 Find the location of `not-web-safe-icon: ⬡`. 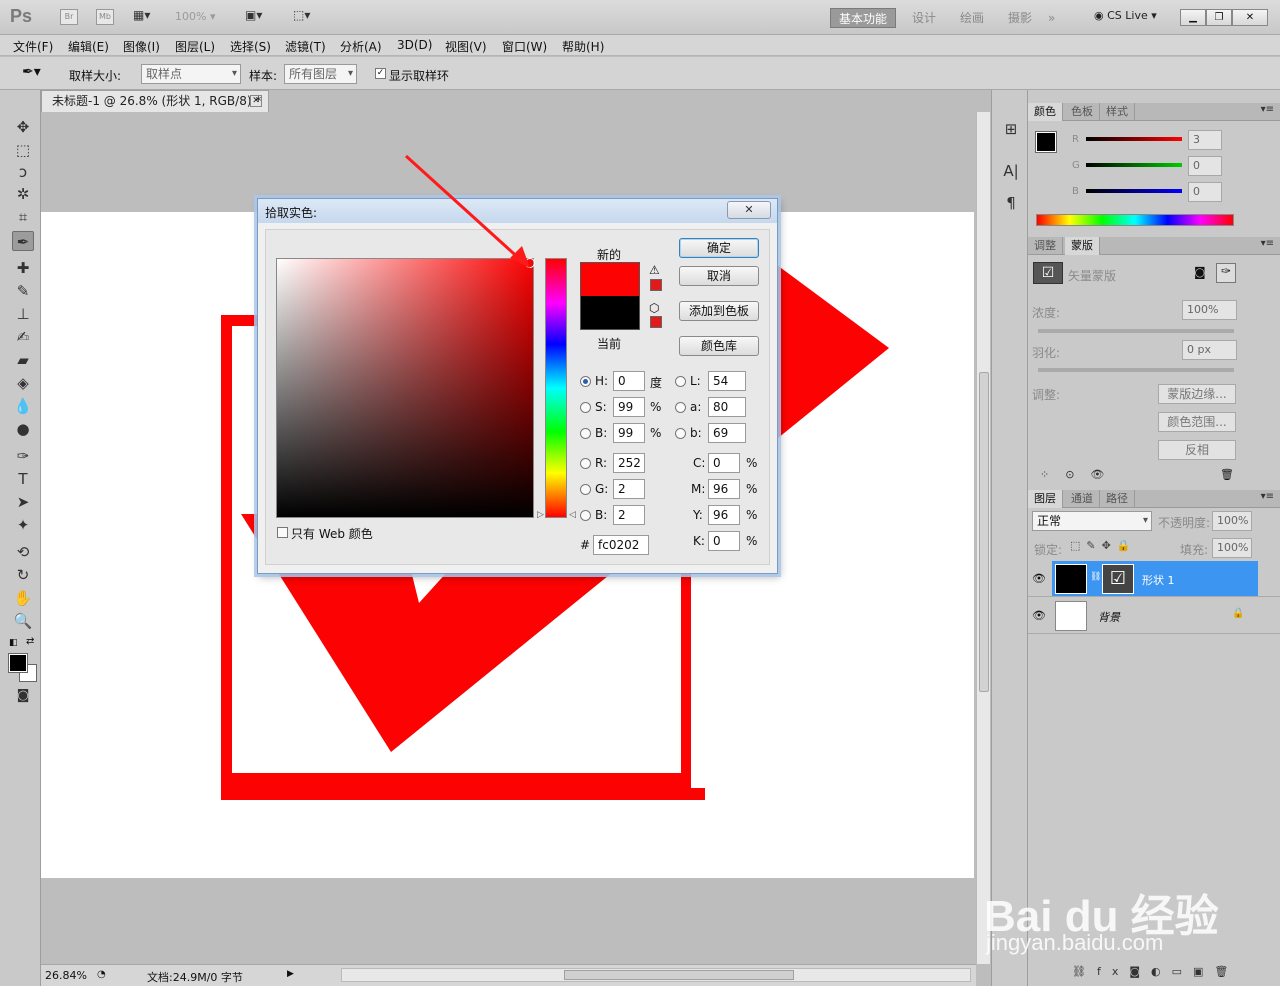

not-web-safe-icon: ⬡ is located at coordinates (654, 308).